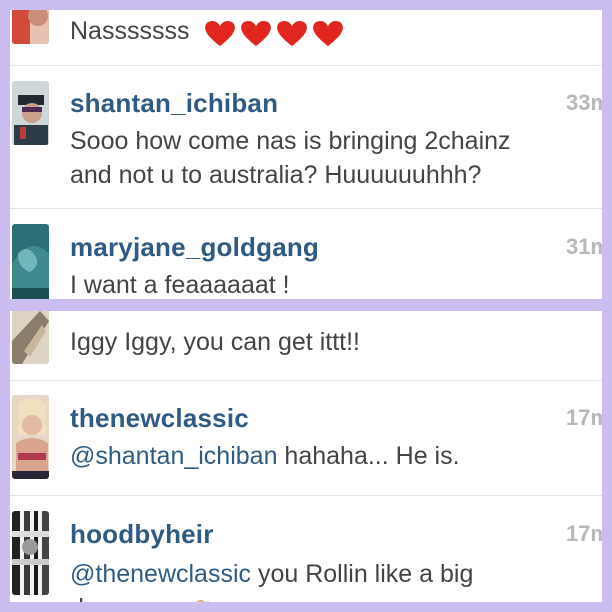 Image resolution: width=612 pixels, height=612 pixels. I want to click on comment-text-rest: hahaha... He is., so click(368, 456).